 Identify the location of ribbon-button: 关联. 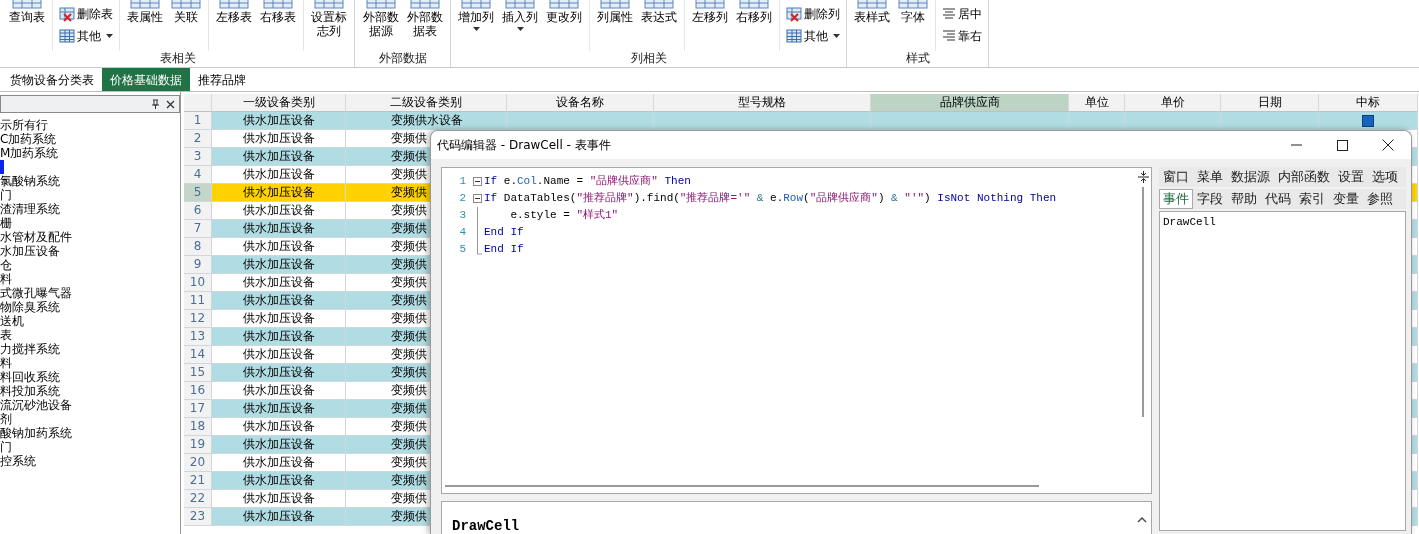
(186, 12).